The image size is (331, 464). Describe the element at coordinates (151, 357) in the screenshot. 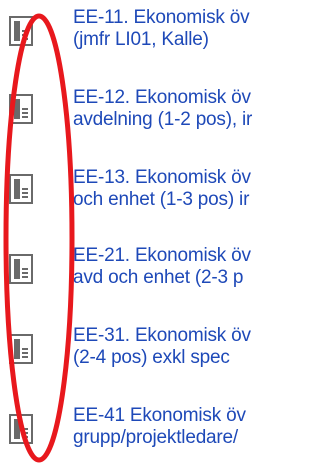

I see `report-title-line-2: (2-4 pos) exkl spec` at that location.